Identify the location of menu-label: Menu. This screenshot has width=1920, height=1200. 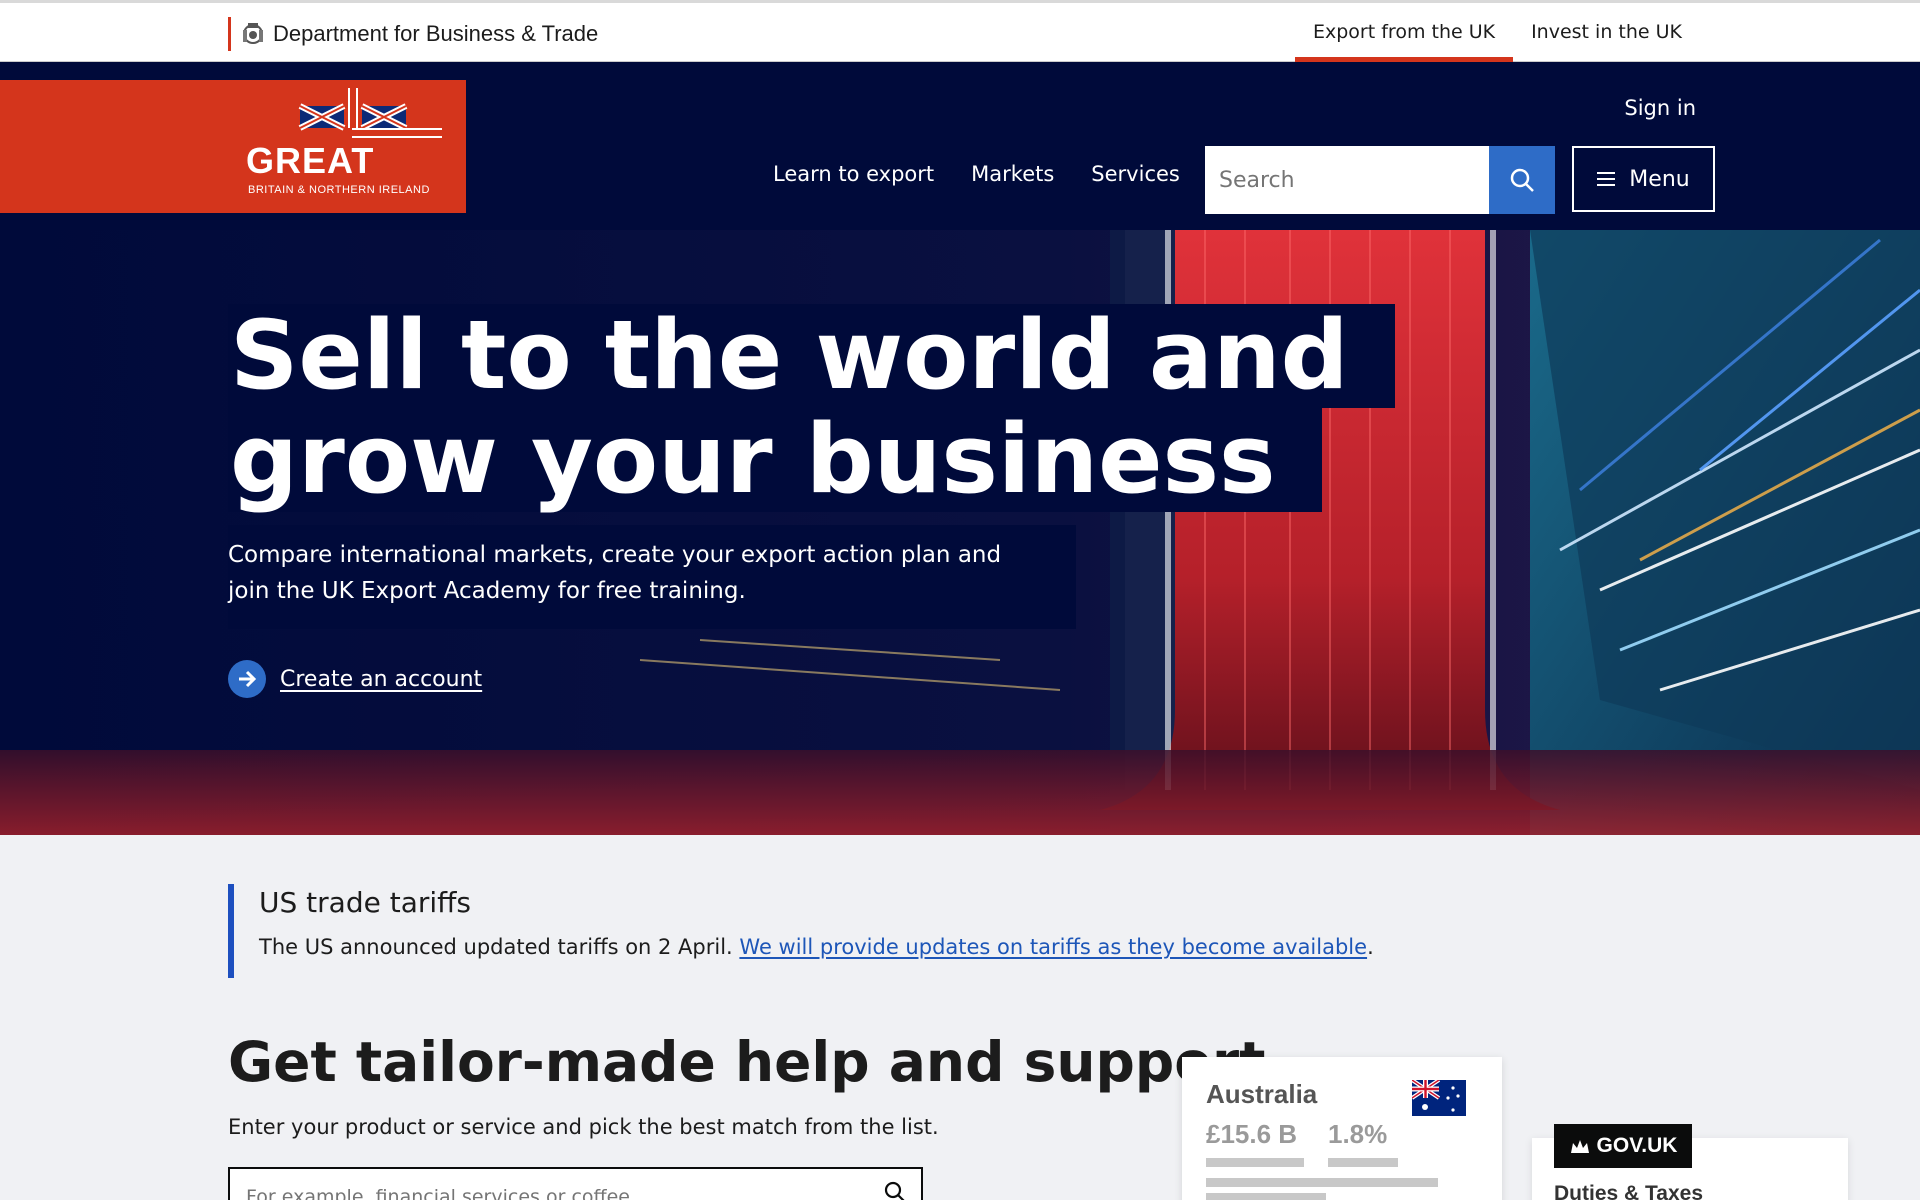
(1659, 179).